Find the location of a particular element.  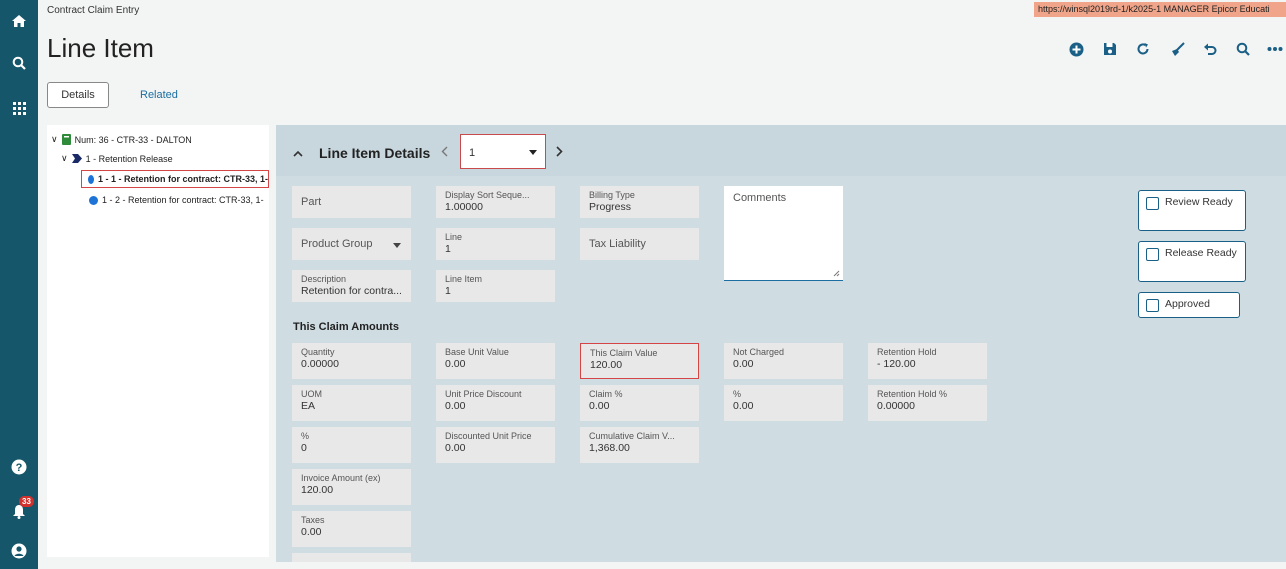

tab-related: Related is located at coordinates (159, 95).